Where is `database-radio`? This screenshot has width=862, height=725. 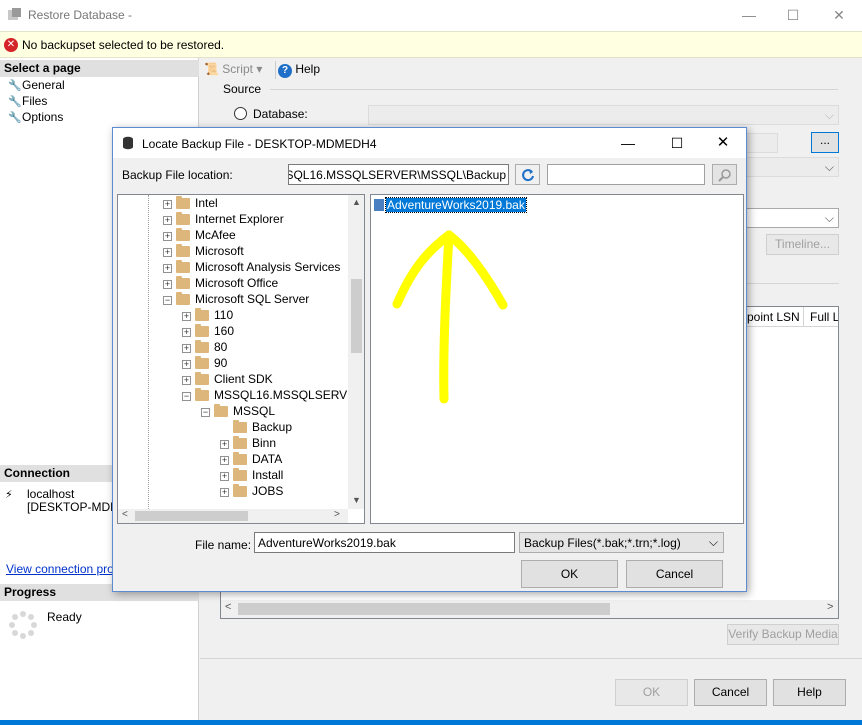
database-radio is located at coordinates (240, 113).